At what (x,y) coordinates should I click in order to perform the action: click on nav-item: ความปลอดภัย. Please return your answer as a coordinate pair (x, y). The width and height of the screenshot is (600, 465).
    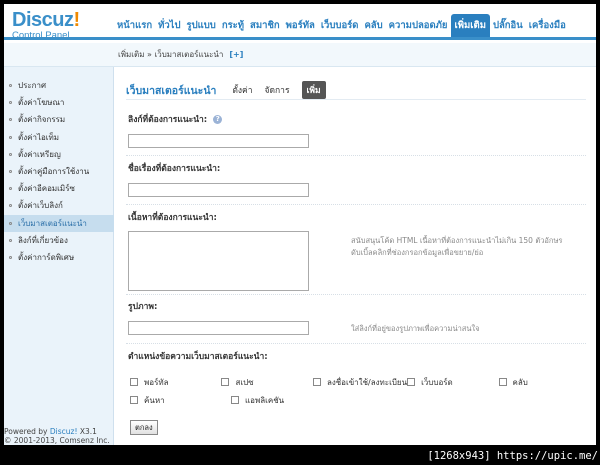
    Looking at the image, I should click on (418, 25).